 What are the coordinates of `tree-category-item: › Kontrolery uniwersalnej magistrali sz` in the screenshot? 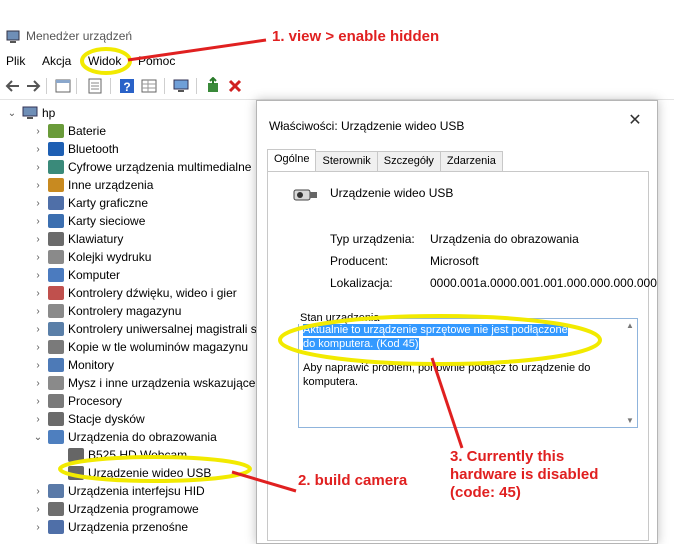 It's located at (147, 329).